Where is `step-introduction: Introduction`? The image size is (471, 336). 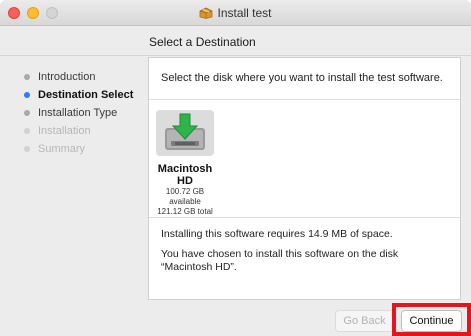
step-introduction: Introduction is located at coordinates (78, 77).